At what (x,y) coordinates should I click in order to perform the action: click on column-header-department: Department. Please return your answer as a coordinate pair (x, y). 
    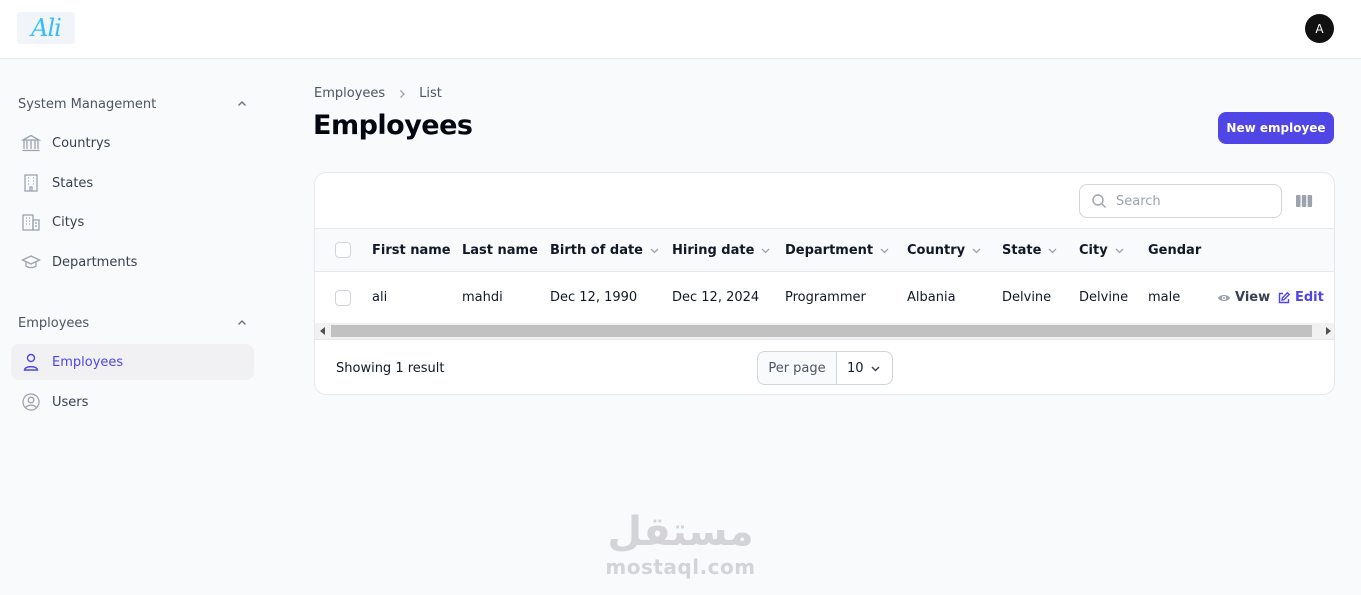
    Looking at the image, I should click on (837, 250).